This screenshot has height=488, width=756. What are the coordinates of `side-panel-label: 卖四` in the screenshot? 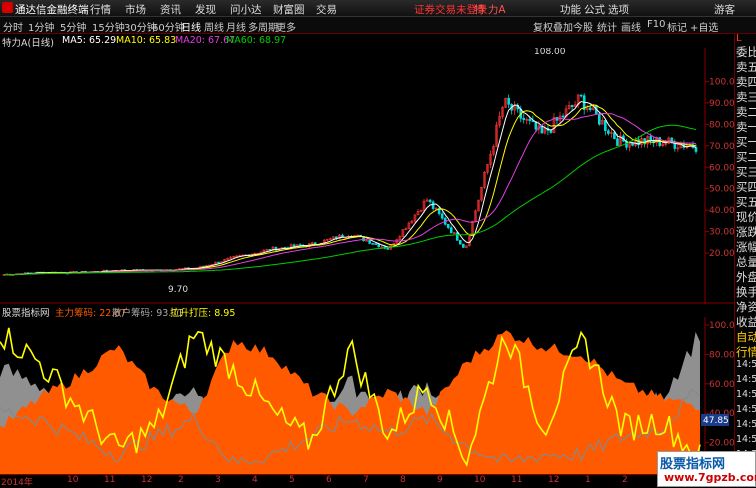 It's located at (746, 82).